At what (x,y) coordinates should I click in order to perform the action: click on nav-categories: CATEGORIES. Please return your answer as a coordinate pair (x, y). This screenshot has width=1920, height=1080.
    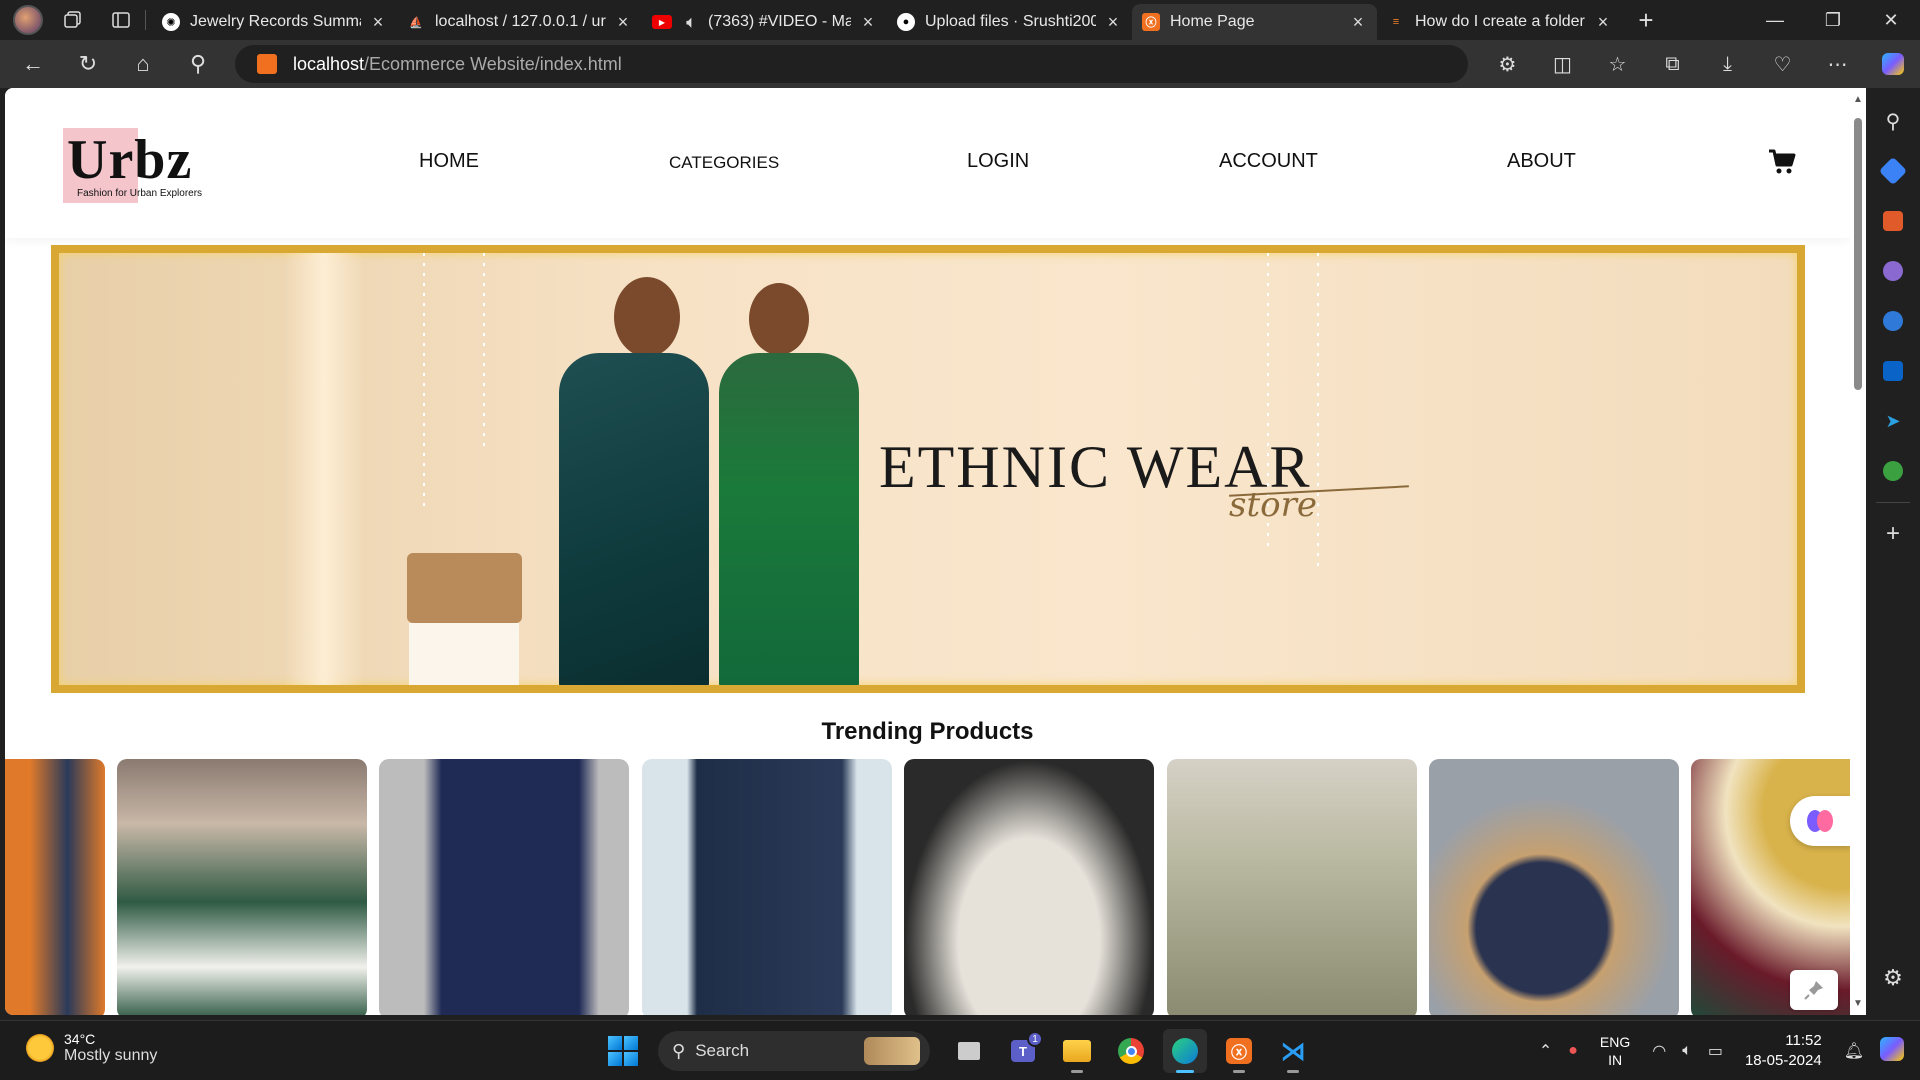
    Looking at the image, I should click on (724, 163).